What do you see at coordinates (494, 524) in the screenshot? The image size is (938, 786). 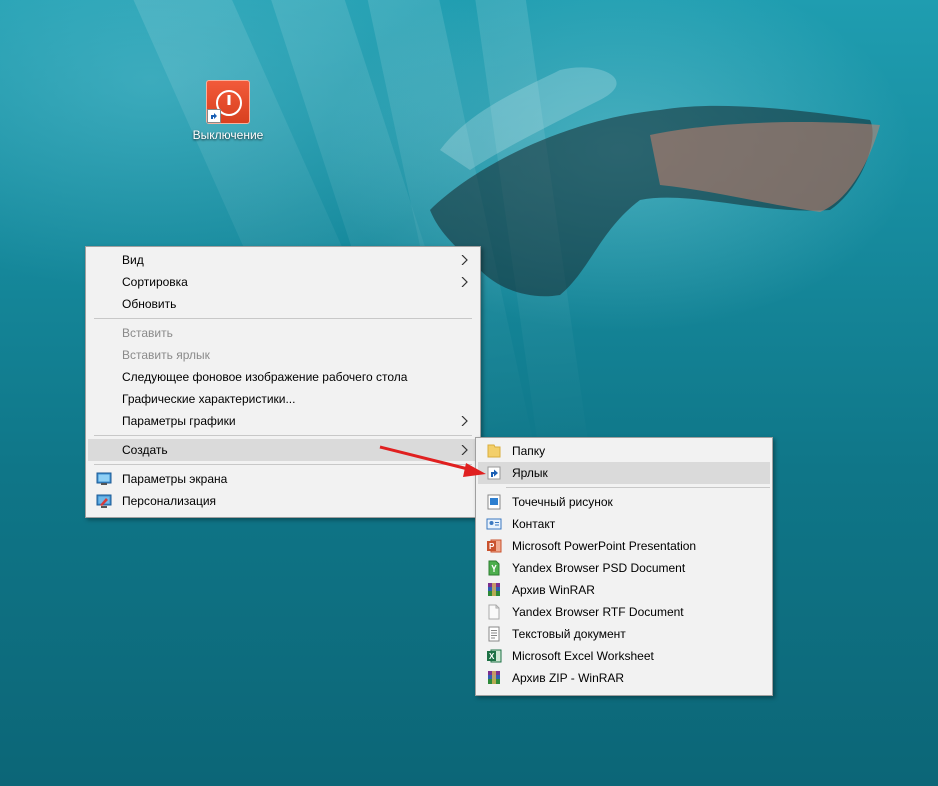 I see `contact-icon` at bounding box center [494, 524].